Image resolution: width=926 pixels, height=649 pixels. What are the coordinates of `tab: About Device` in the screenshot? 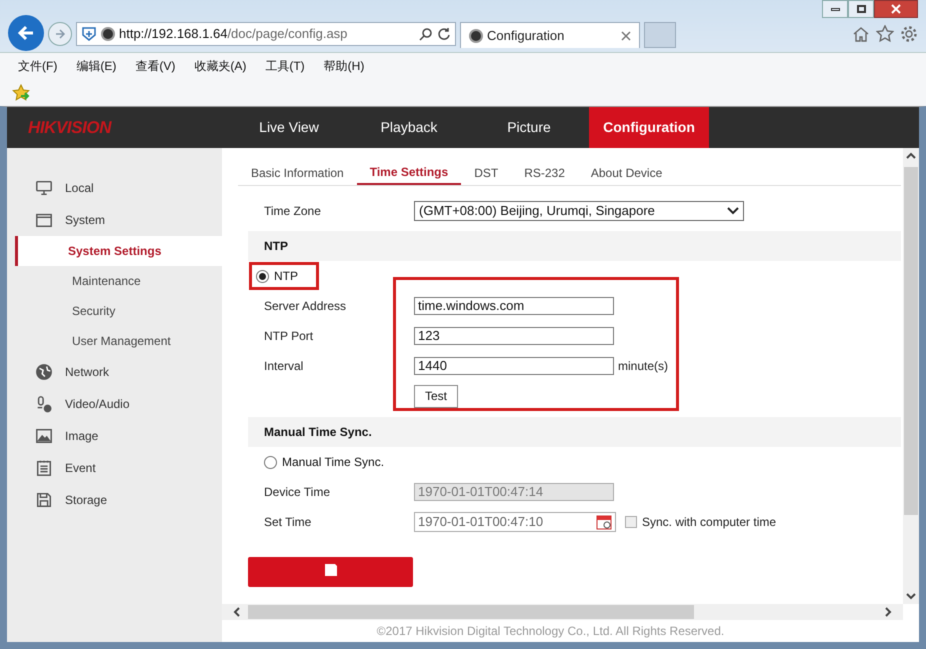 It's located at (627, 172).